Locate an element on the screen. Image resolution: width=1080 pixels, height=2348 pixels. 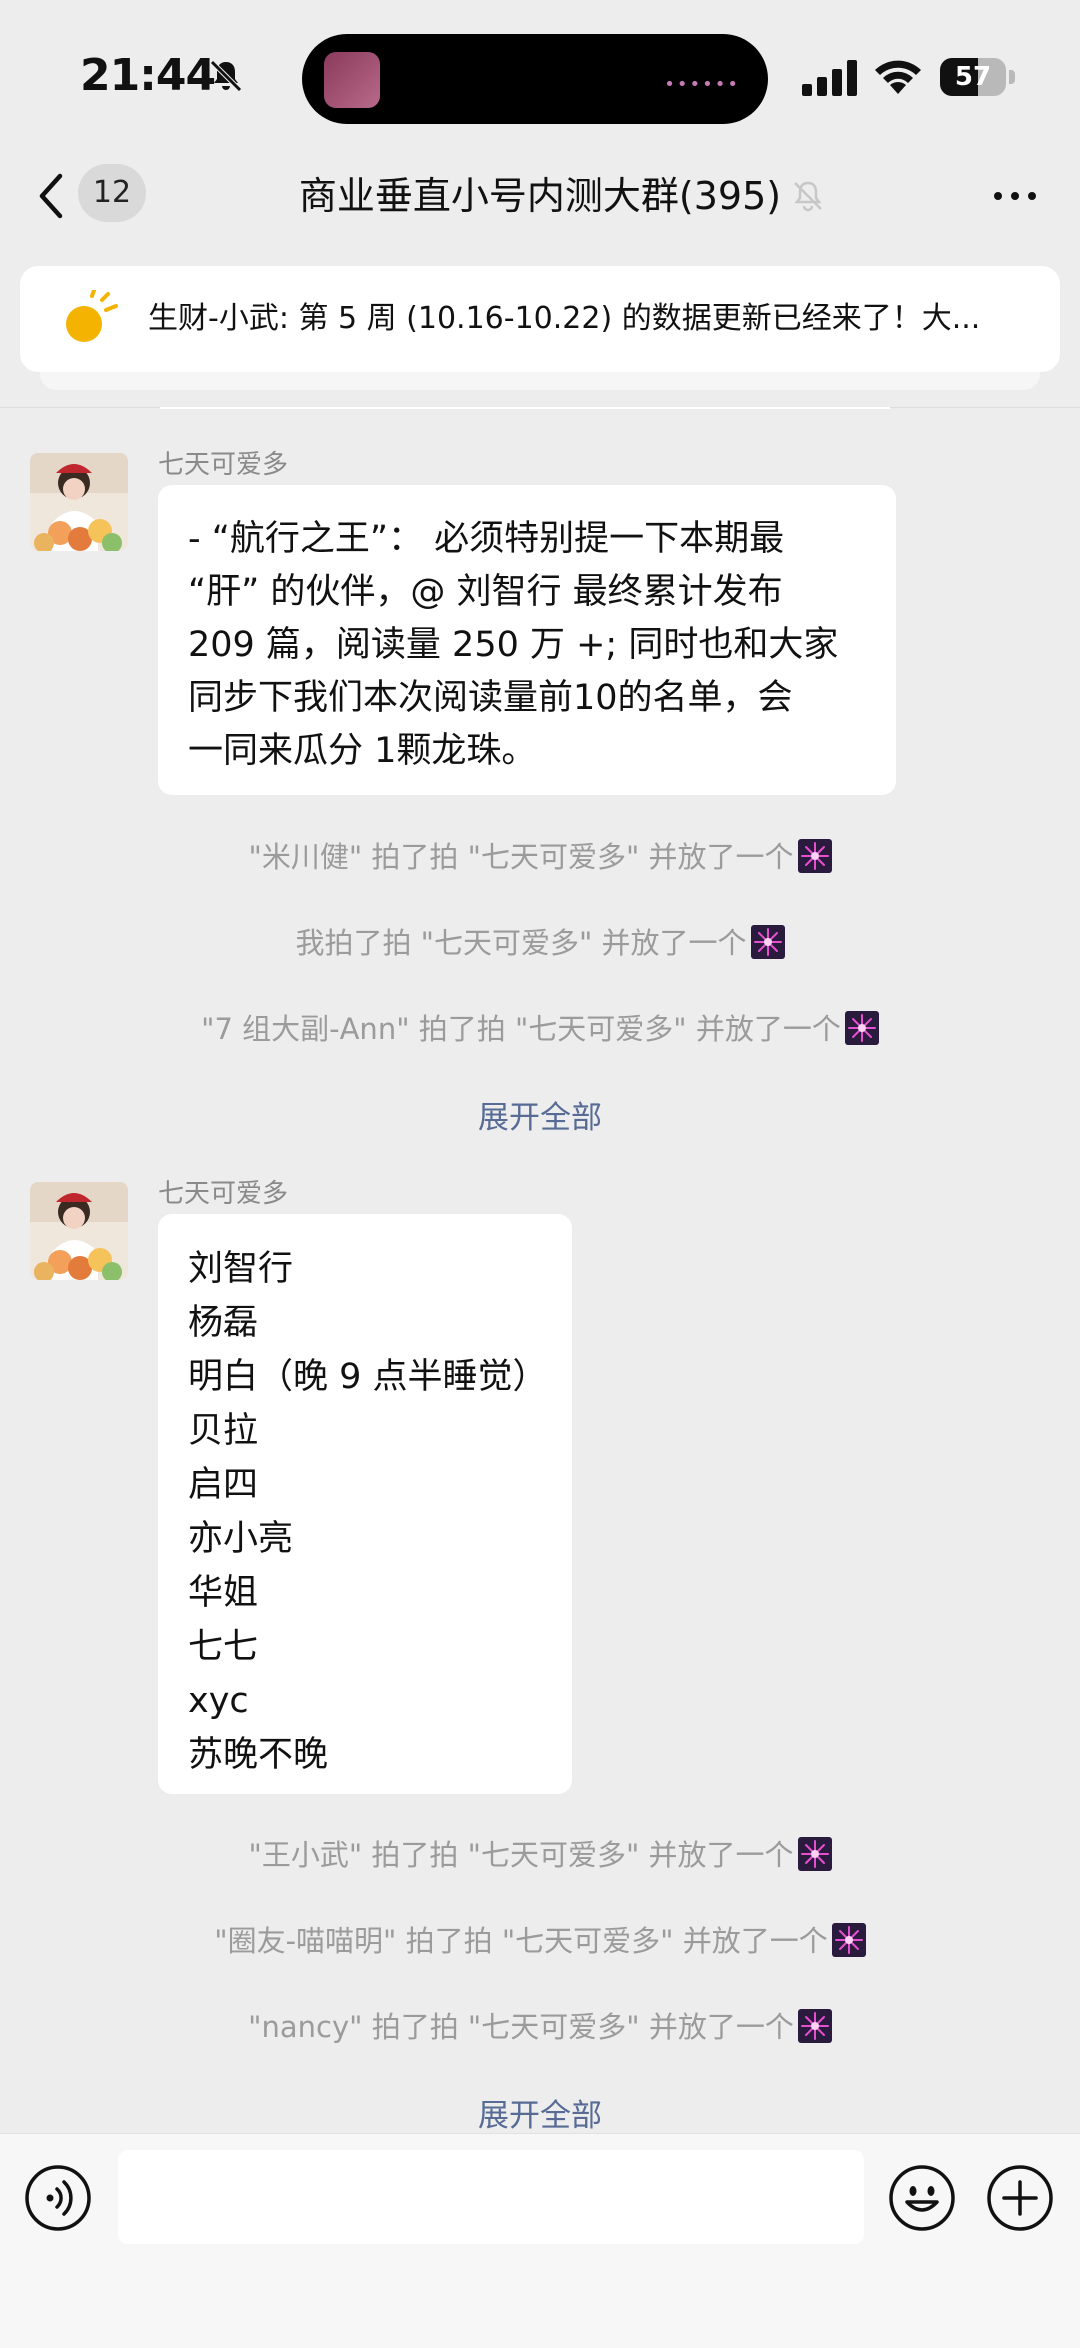
cellular-signal-icon is located at coordinates (829, 78).